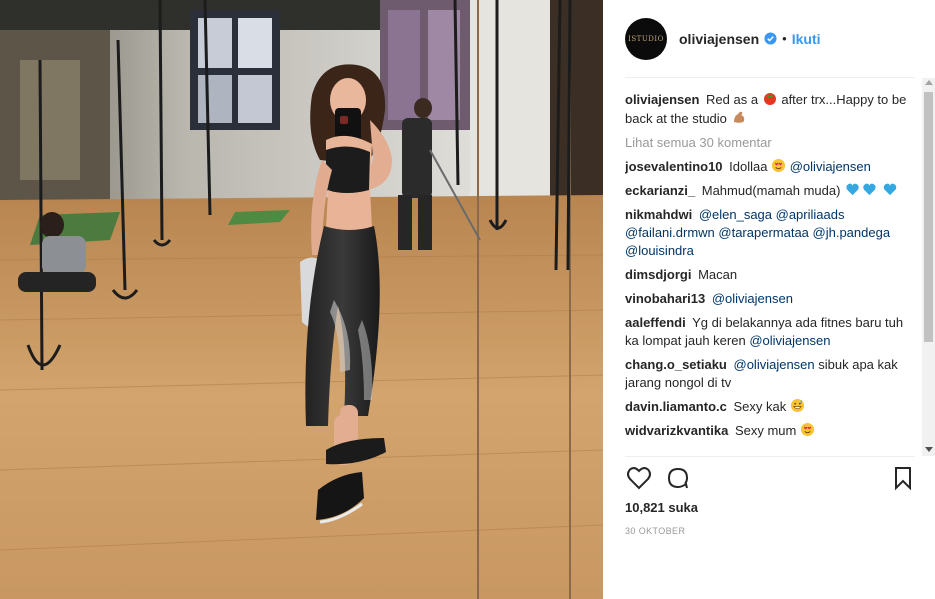  What do you see at coordinates (929, 449) in the screenshot?
I see `scroll-down-arrow-icon` at bounding box center [929, 449].